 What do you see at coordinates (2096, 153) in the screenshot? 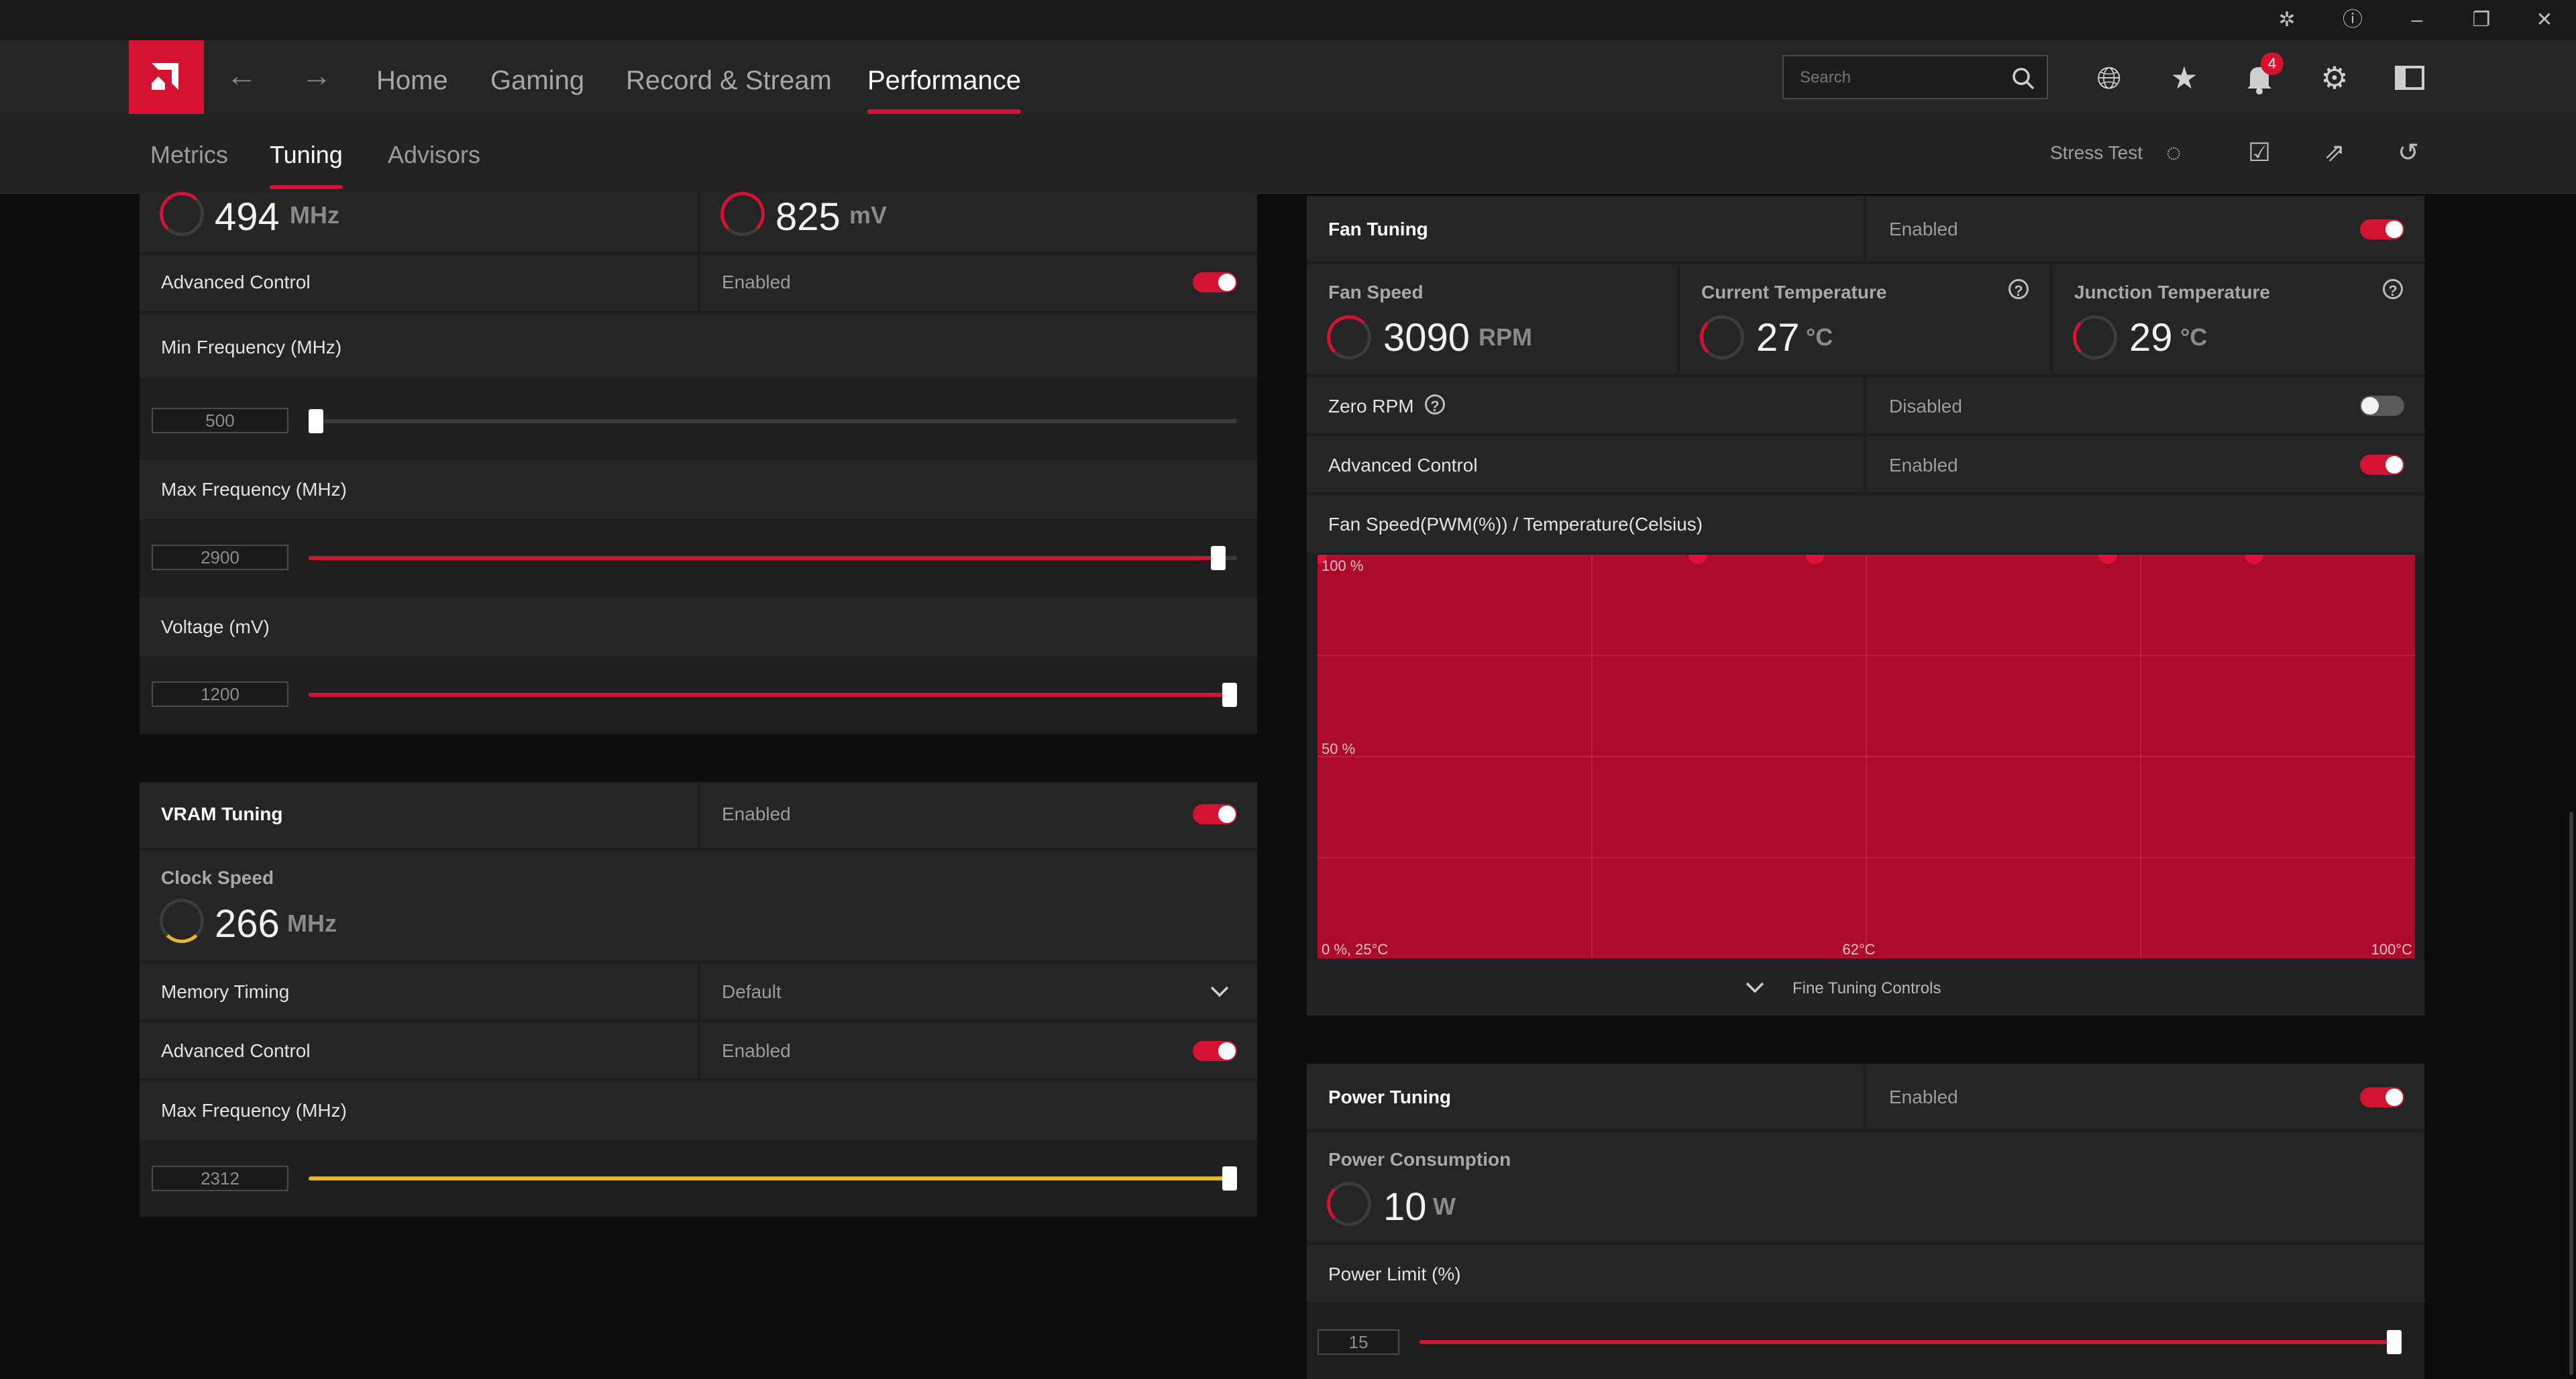
I see `stress-test-label: Stress Test` at bounding box center [2096, 153].